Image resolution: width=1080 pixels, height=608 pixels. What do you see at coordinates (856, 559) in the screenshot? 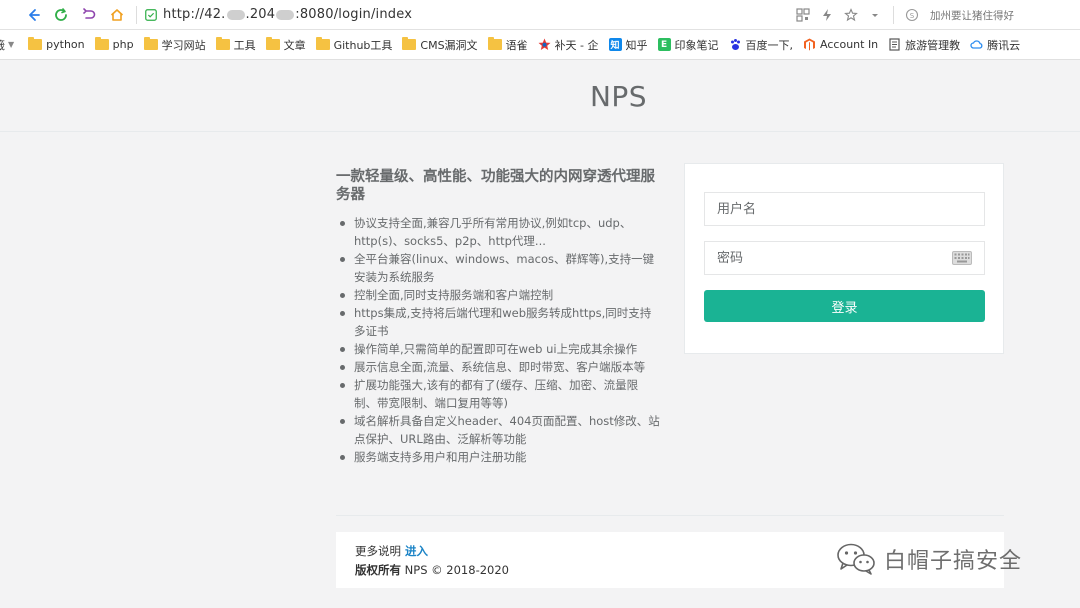
I see `wechat-icon` at bounding box center [856, 559].